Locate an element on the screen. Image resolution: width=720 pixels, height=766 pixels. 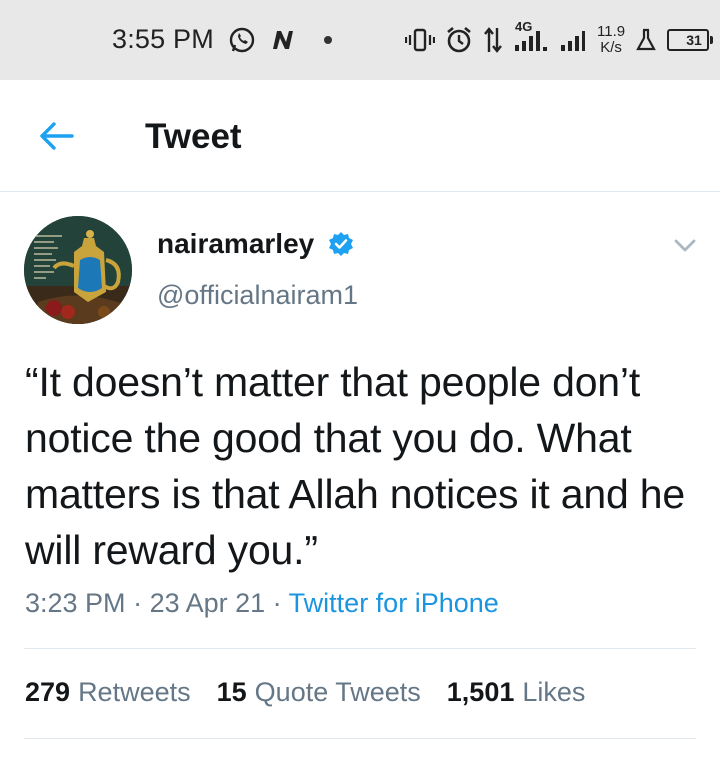
battery-icon: 31 is located at coordinates (690, 40).